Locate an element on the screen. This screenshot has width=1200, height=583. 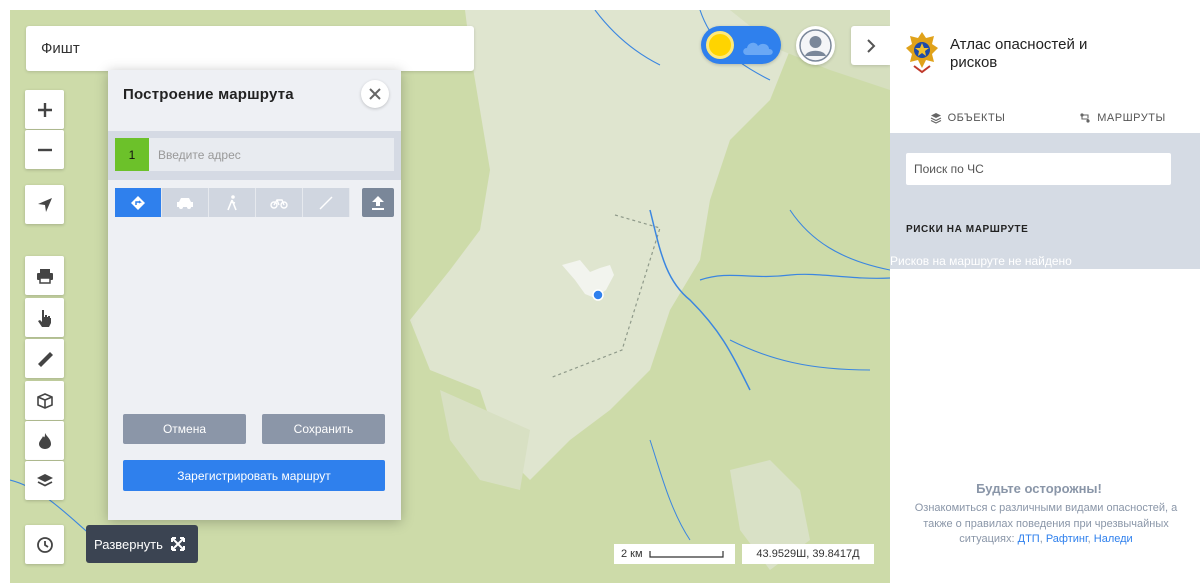
line-icon is located at coordinates (326, 202).